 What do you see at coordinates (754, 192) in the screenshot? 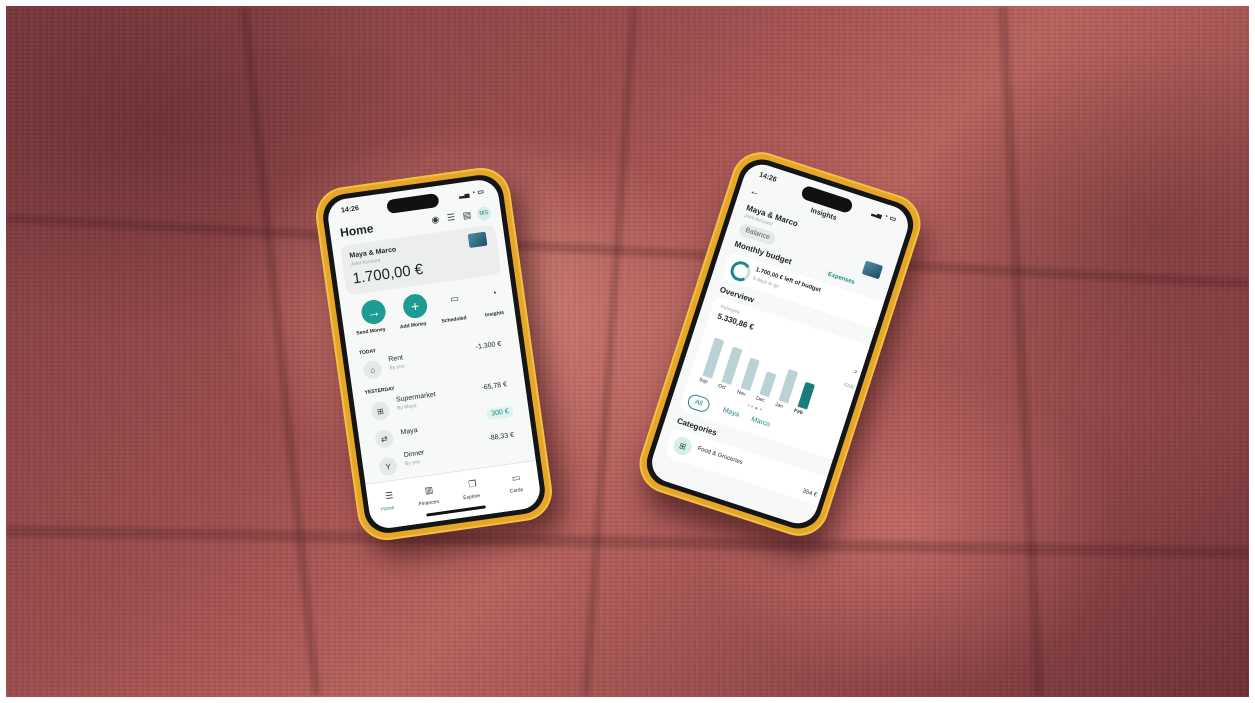
I see `back-arrow-icon: ←` at bounding box center [754, 192].